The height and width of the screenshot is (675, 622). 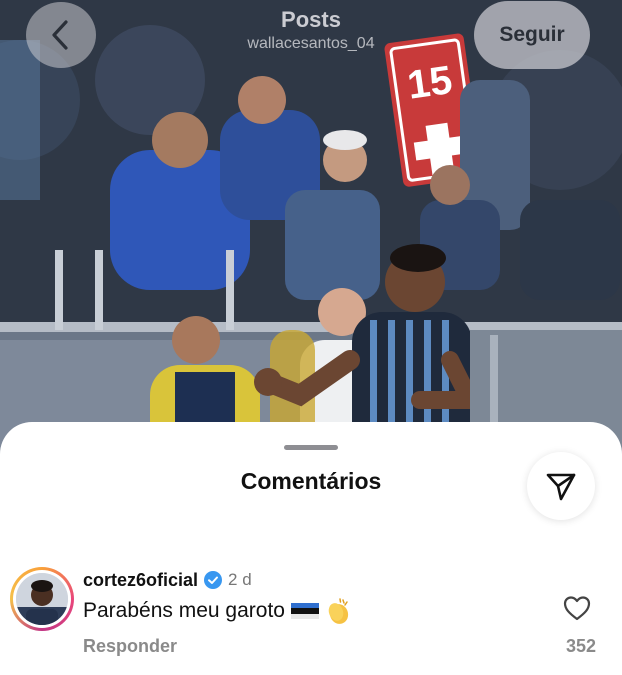 I want to click on back-button, so click(x=61, y=35).